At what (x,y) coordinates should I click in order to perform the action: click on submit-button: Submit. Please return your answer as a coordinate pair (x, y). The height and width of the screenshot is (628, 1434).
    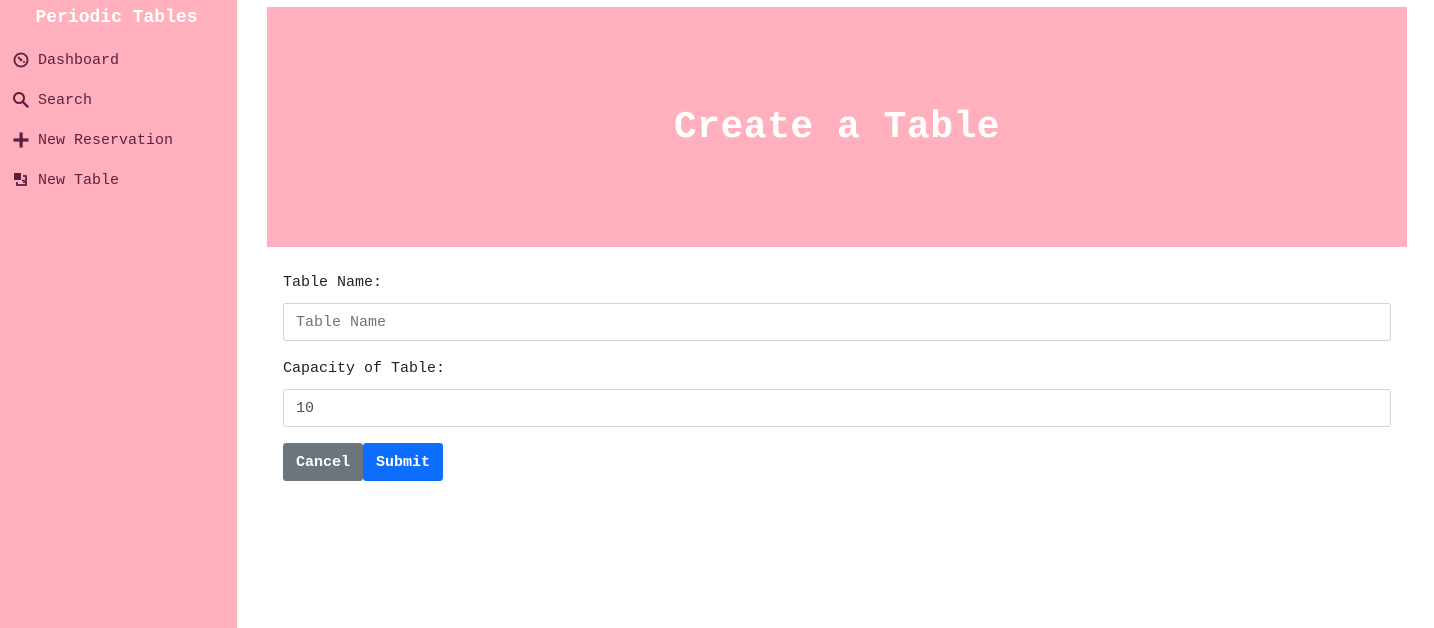
    Looking at the image, I should click on (403, 462).